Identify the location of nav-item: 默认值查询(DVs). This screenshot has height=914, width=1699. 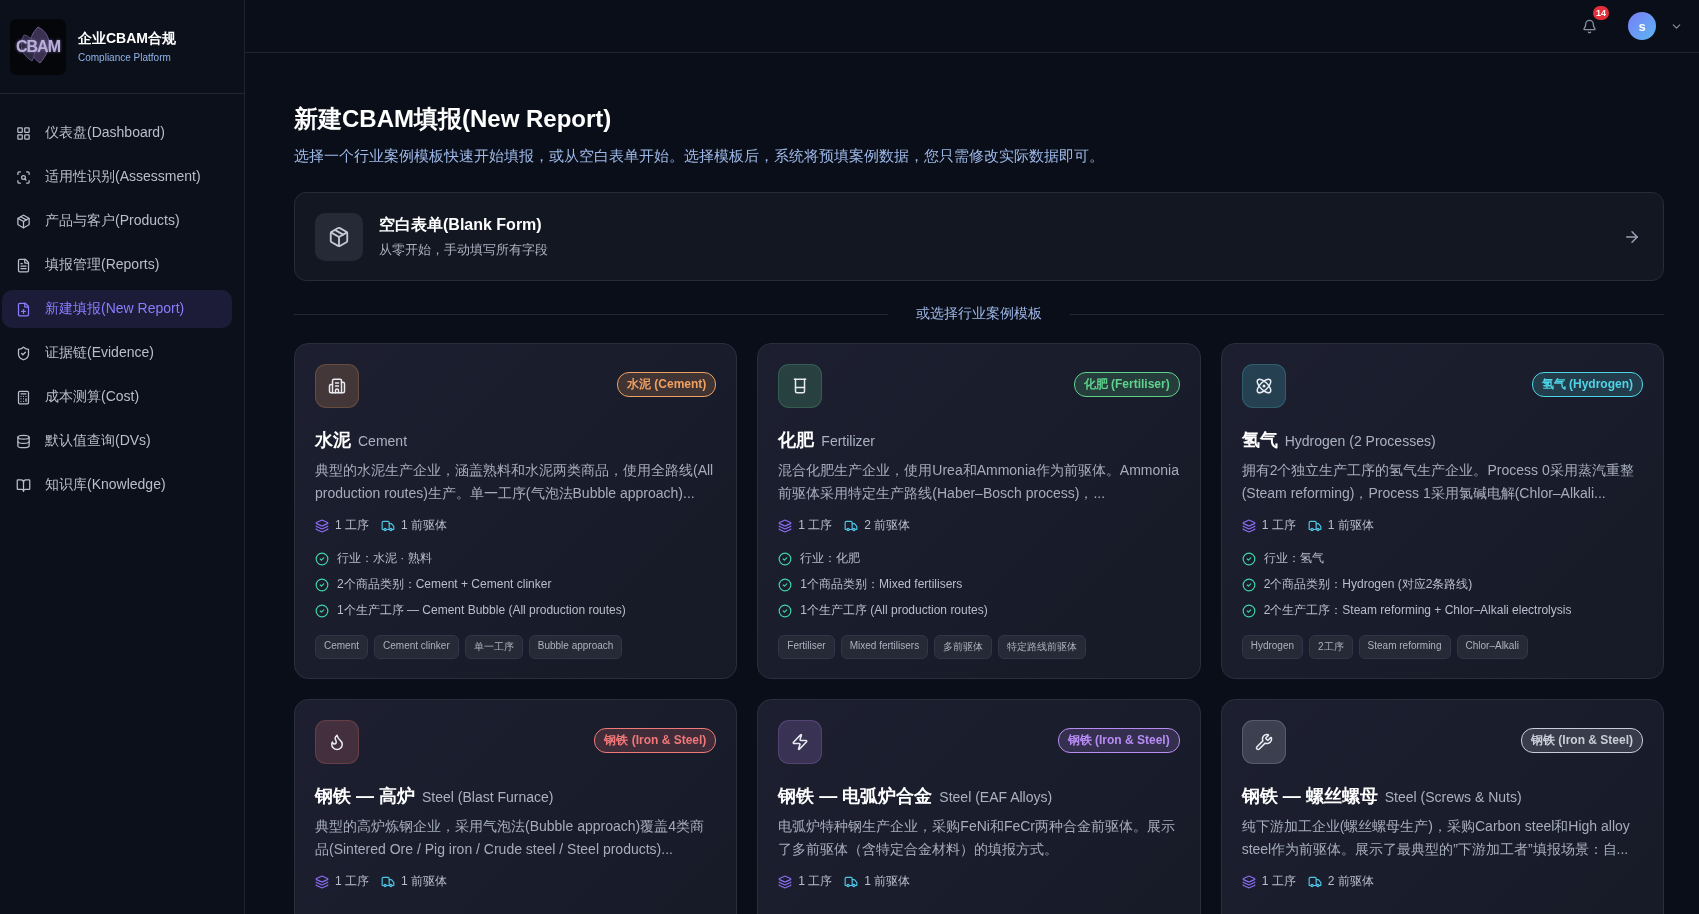
(117, 441).